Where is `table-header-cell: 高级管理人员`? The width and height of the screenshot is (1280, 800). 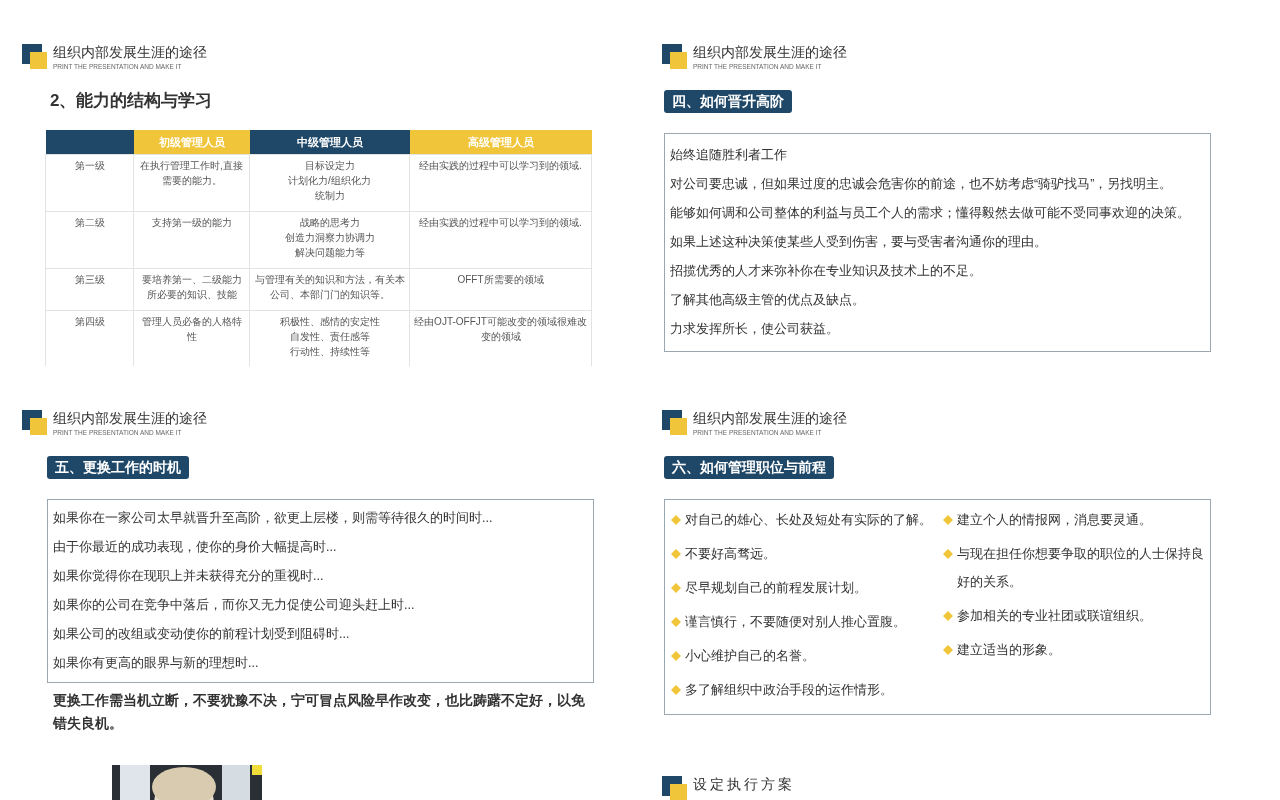
table-header-cell: 高级管理人员 is located at coordinates (500, 142).